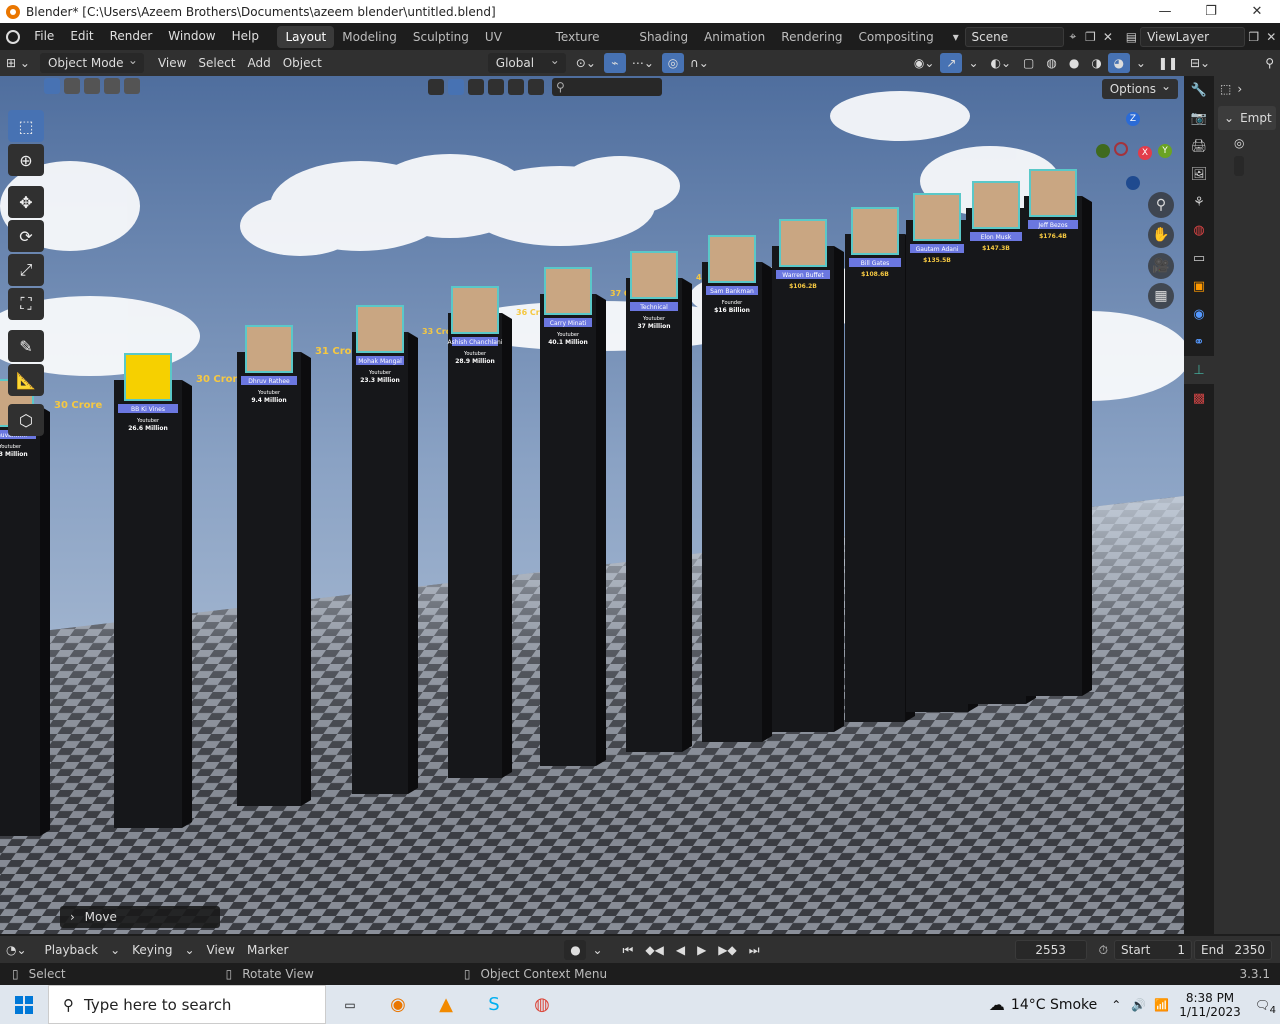  I want to click on blender-taskbar-icon: ◉, so click(398, 1004).